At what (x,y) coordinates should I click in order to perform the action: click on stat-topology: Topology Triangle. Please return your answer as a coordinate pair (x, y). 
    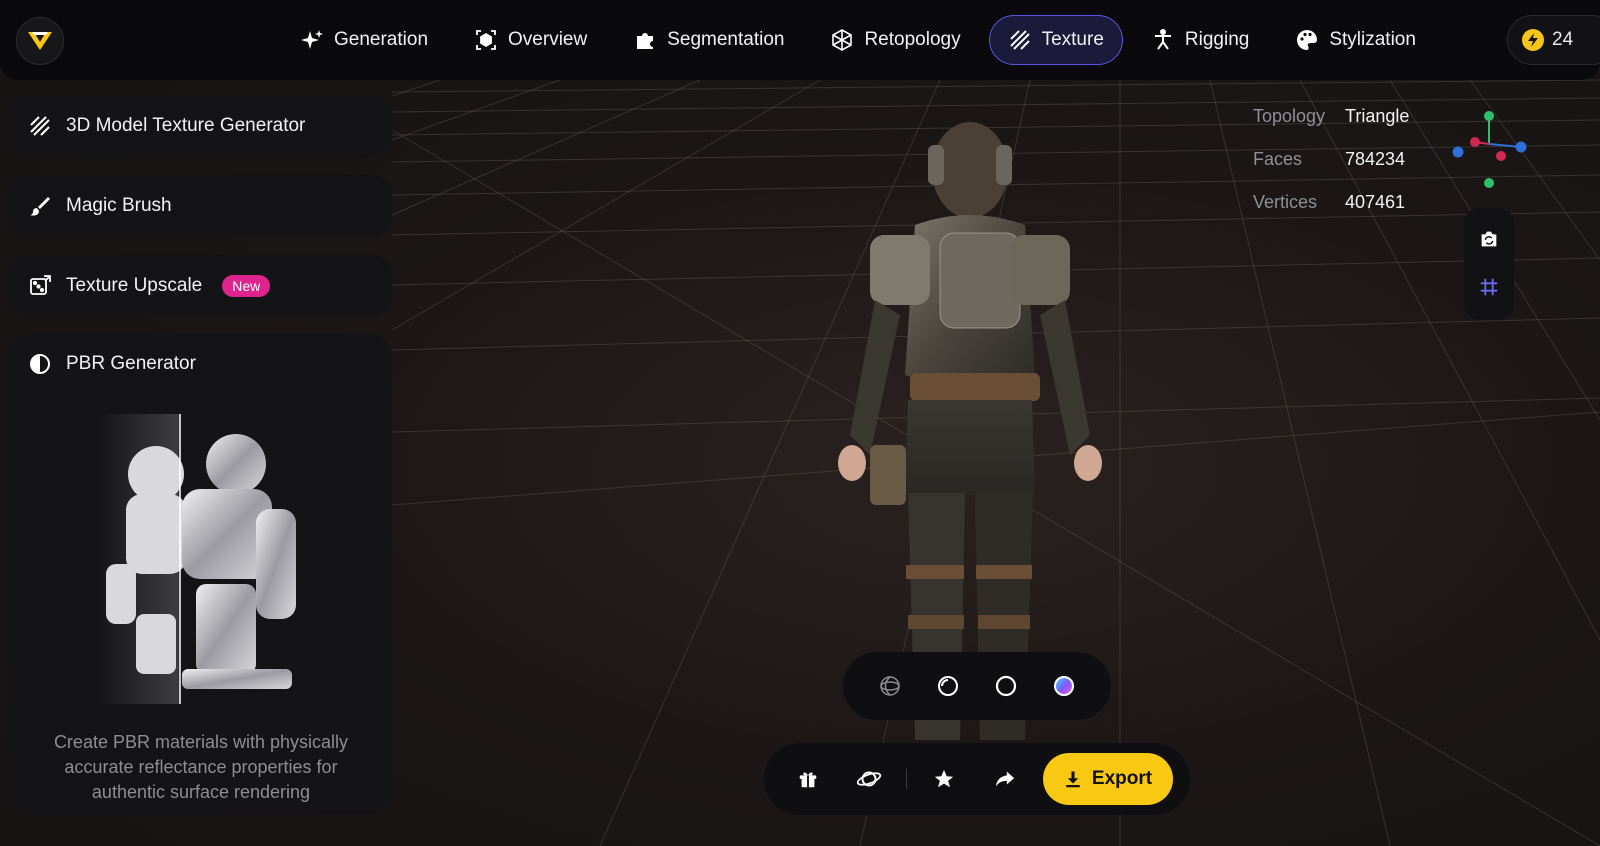
    Looking at the image, I should click on (1353, 116).